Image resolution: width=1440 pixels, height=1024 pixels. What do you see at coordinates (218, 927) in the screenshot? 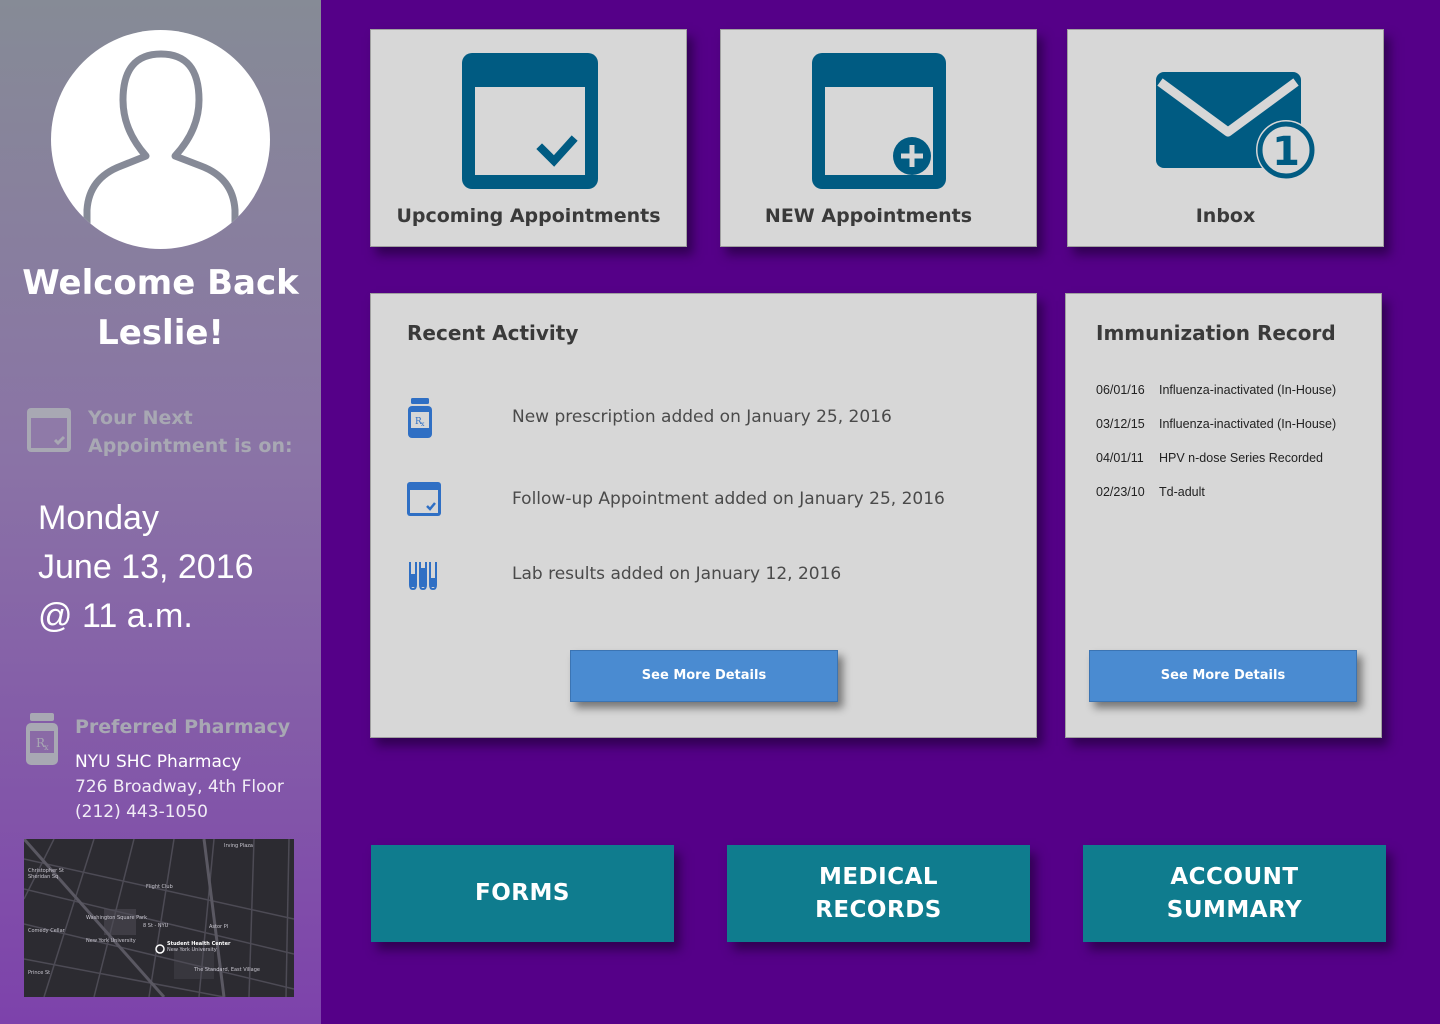
I see `map-label-astor-pl: Astor Pl` at bounding box center [218, 927].